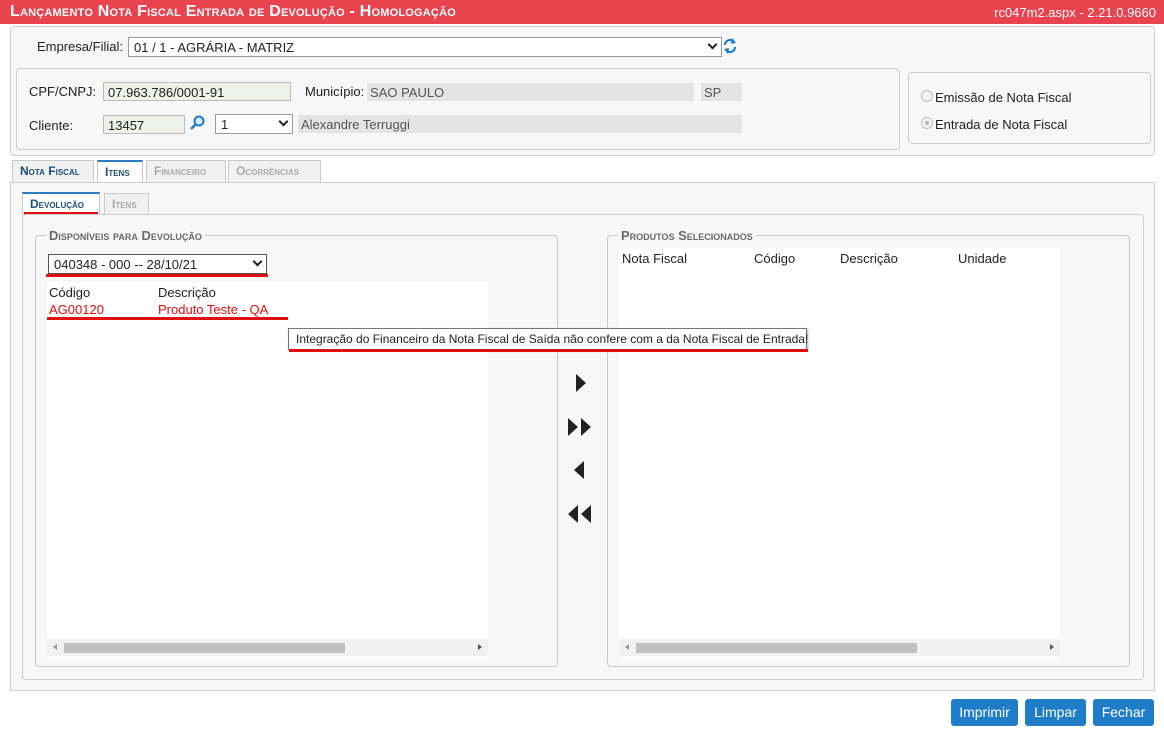 The width and height of the screenshot is (1164, 731). What do you see at coordinates (126, 264) in the screenshot?
I see `nota-select-value: 040348 - 000 -- 28/10/21` at bounding box center [126, 264].